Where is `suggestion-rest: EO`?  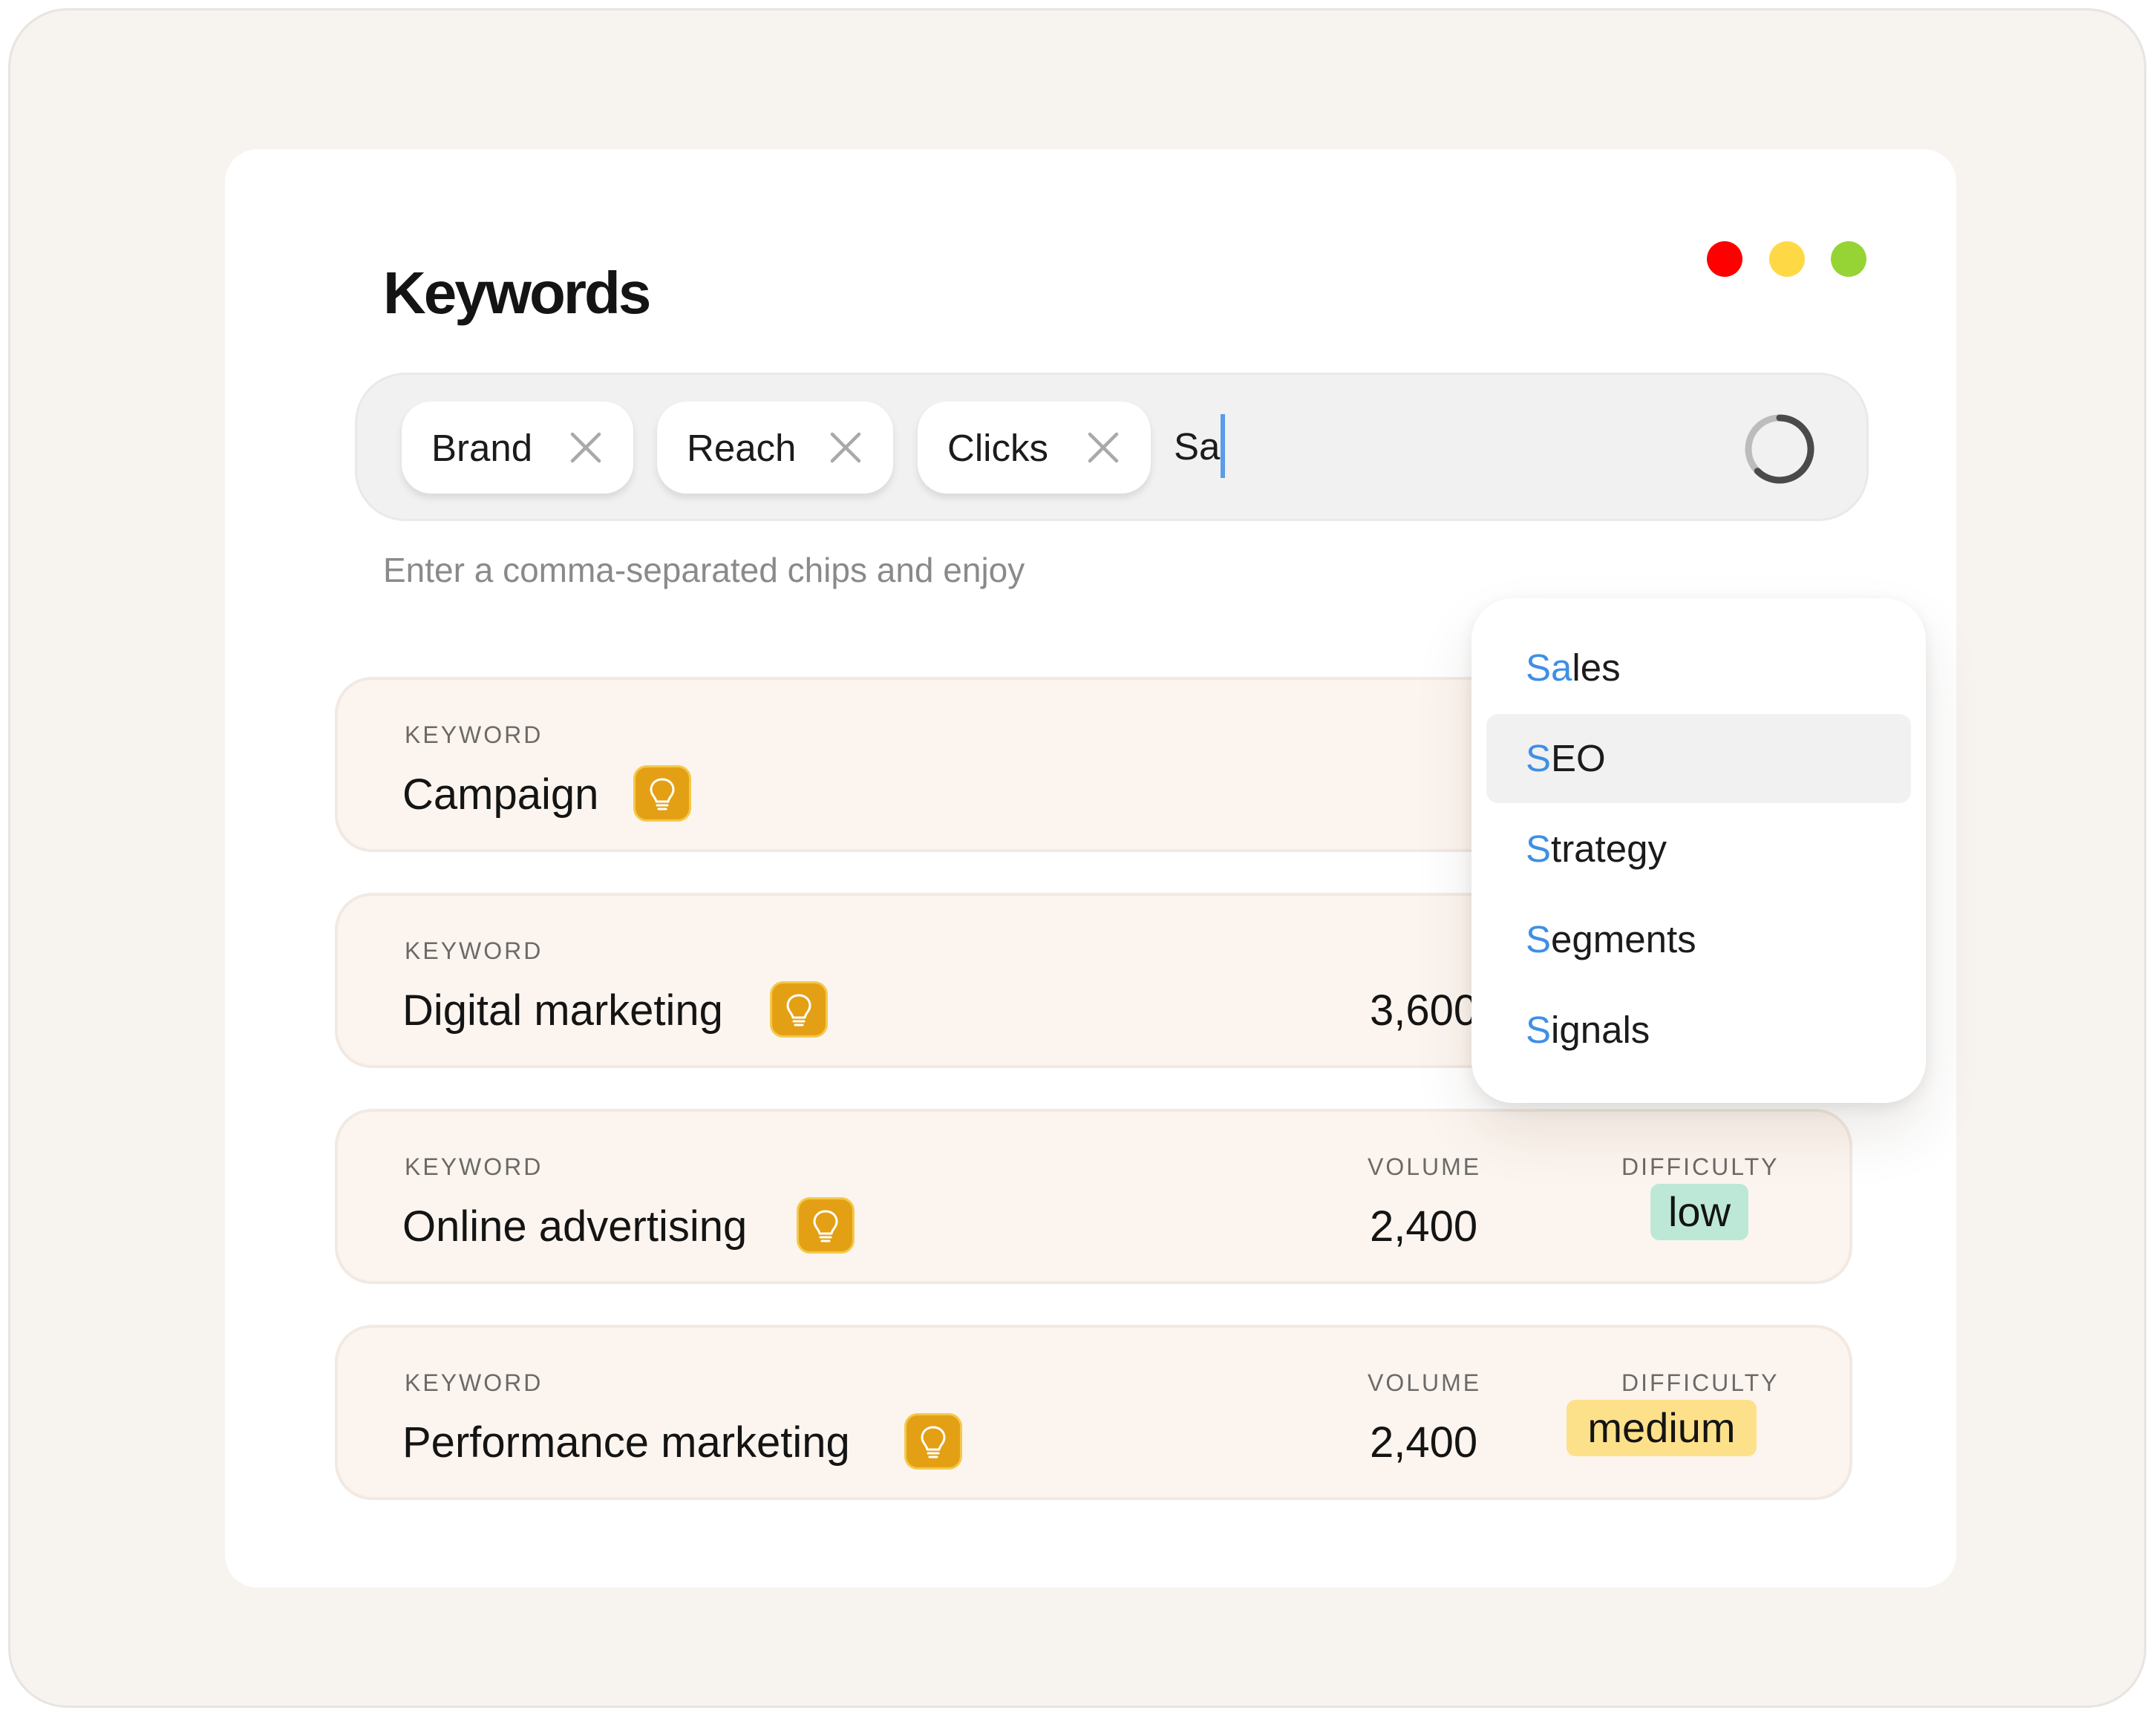
suggestion-rest: EO is located at coordinates (1578, 758).